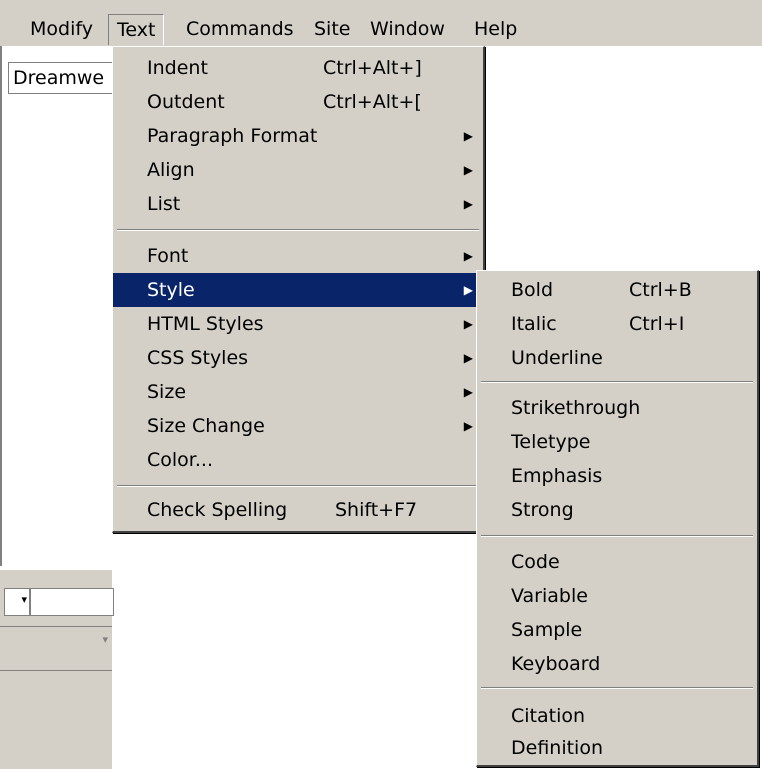 This screenshot has width=762, height=769. What do you see at coordinates (167, 392) in the screenshot?
I see `menu-item-label: Size` at bounding box center [167, 392].